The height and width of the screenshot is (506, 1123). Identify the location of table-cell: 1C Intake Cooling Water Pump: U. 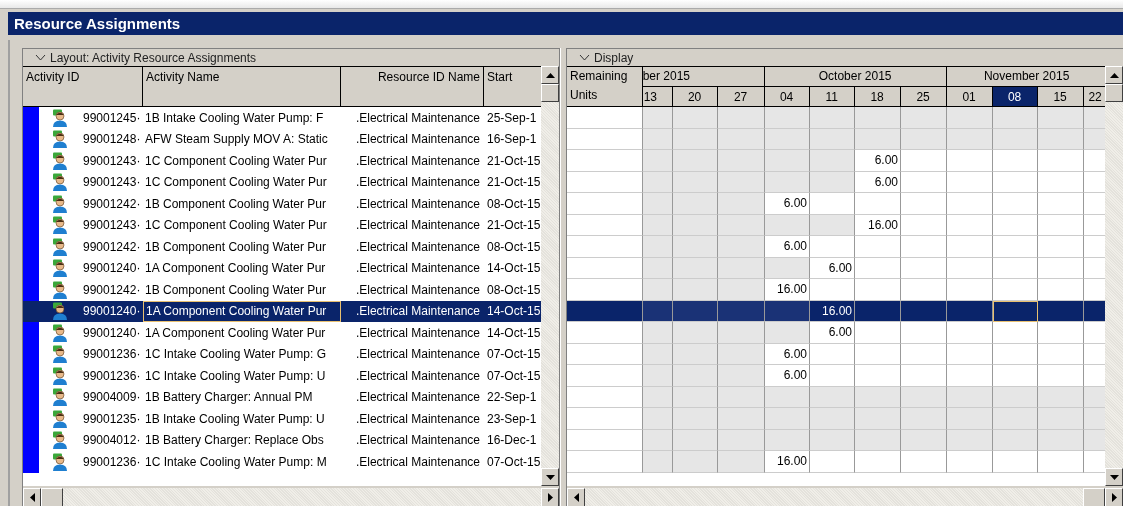
(242, 376).